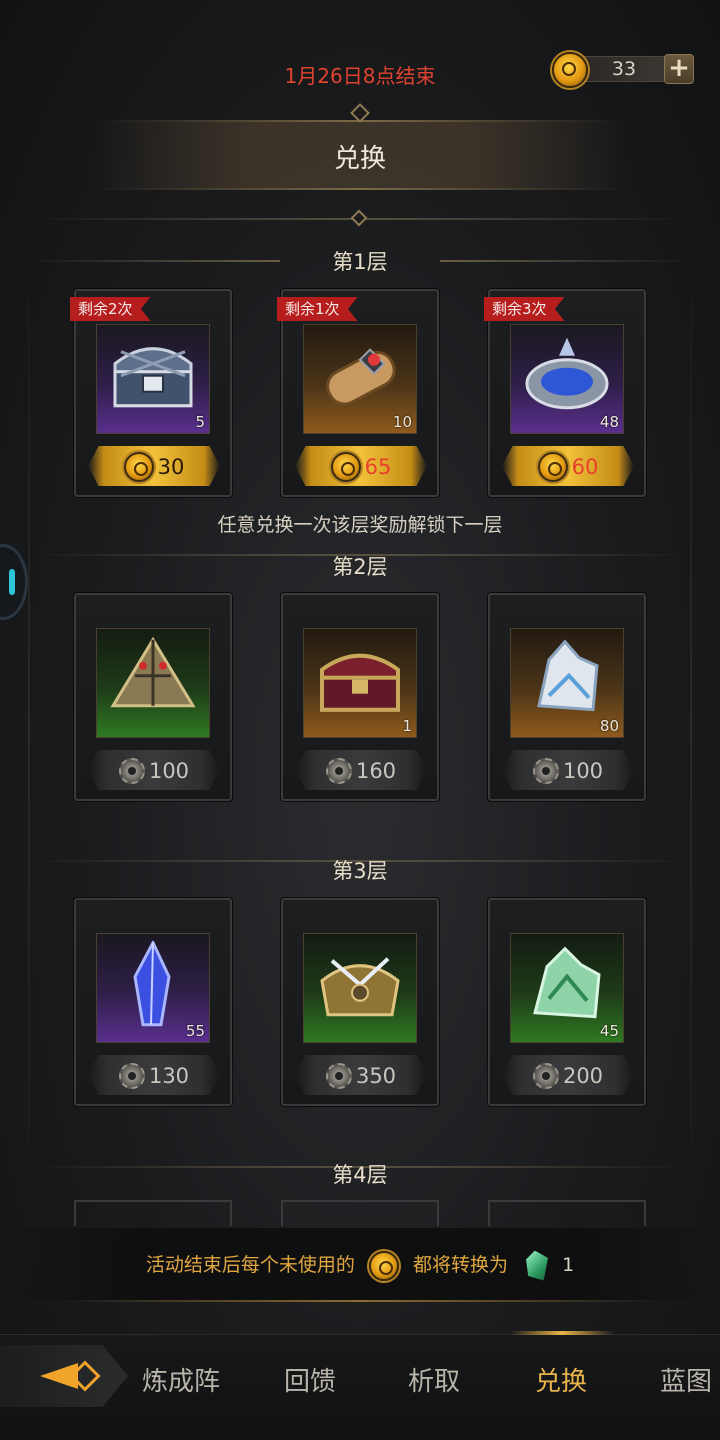 This screenshot has width=720, height=1440. I want to click on price-value: 30, so click(171, 467).